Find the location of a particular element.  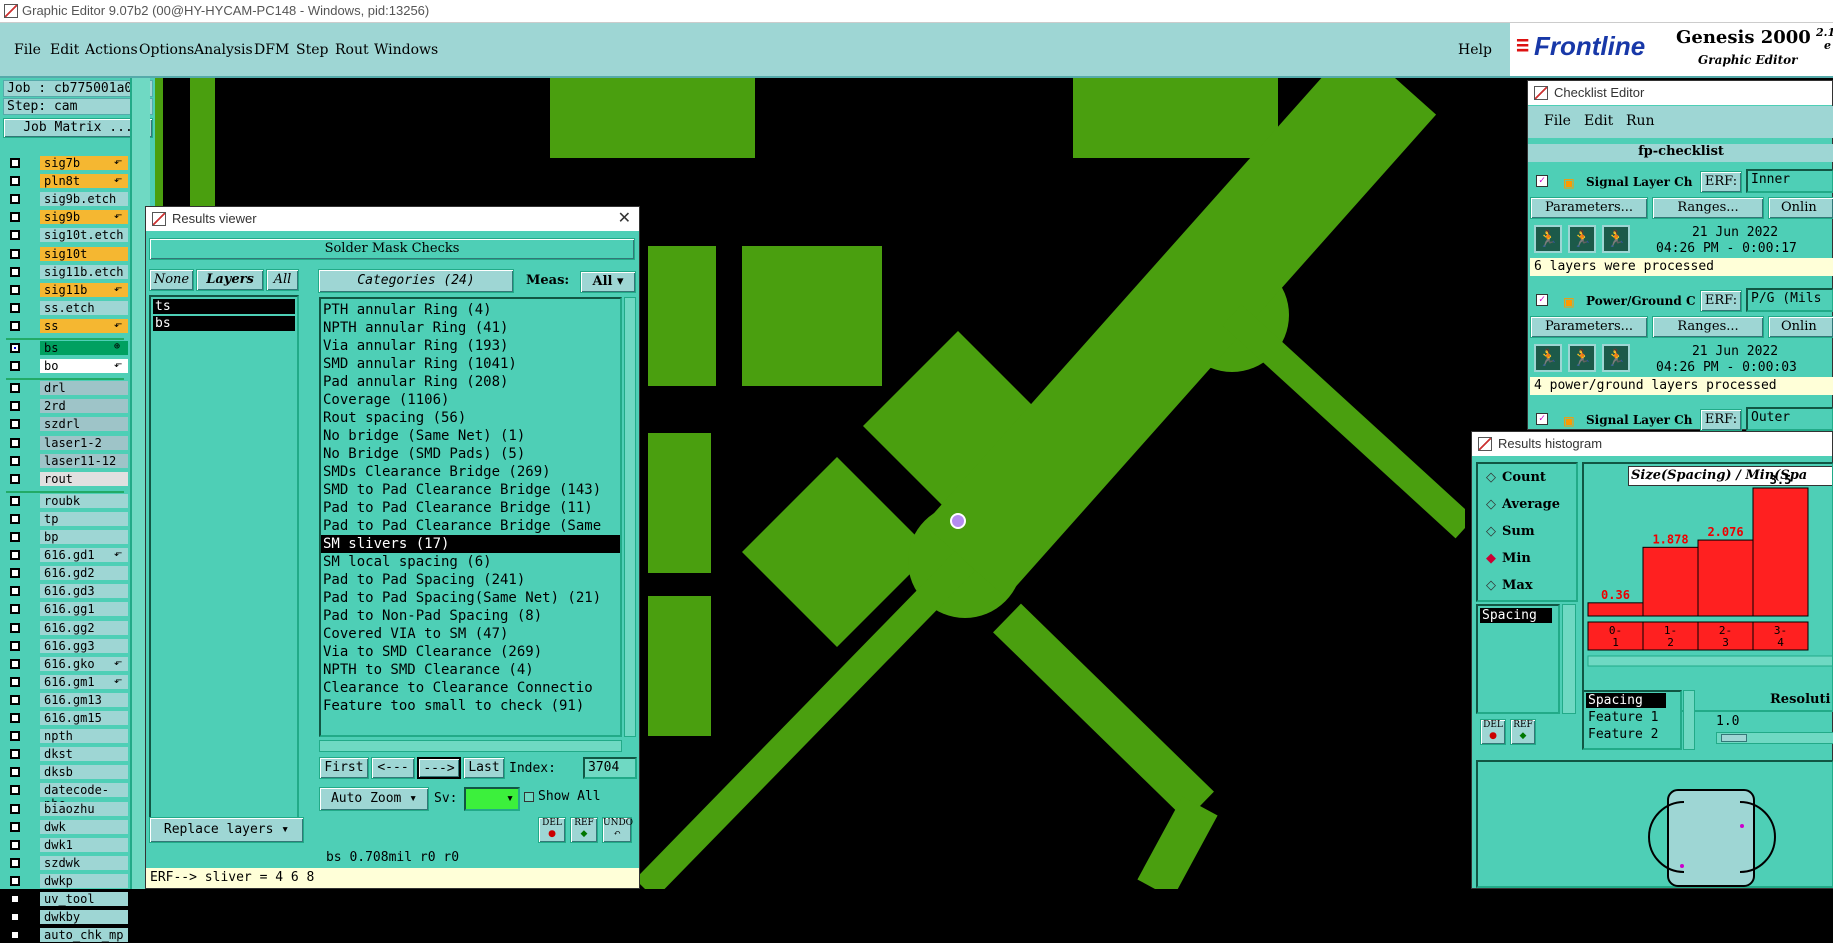

layer-row-dksb: dksb is located at coordinates (67, 772).